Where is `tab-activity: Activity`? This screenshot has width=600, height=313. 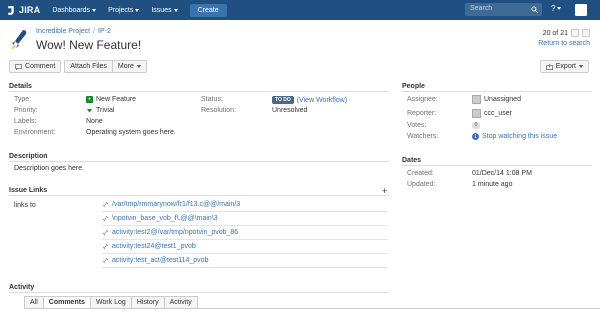 tab-activity: Activity is located at coordinates (180, 302).